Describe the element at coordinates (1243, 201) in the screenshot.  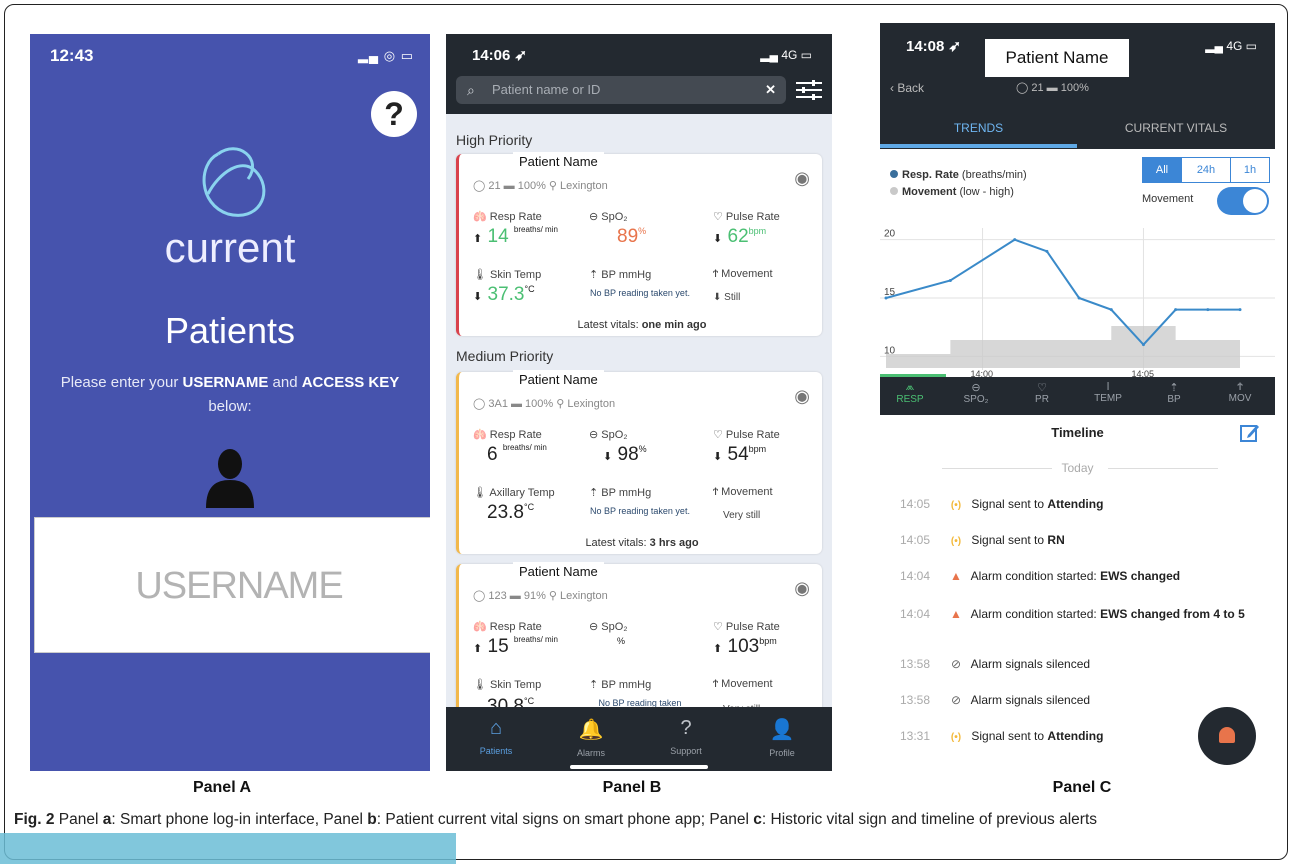
I see `movement-toggle` at that location.